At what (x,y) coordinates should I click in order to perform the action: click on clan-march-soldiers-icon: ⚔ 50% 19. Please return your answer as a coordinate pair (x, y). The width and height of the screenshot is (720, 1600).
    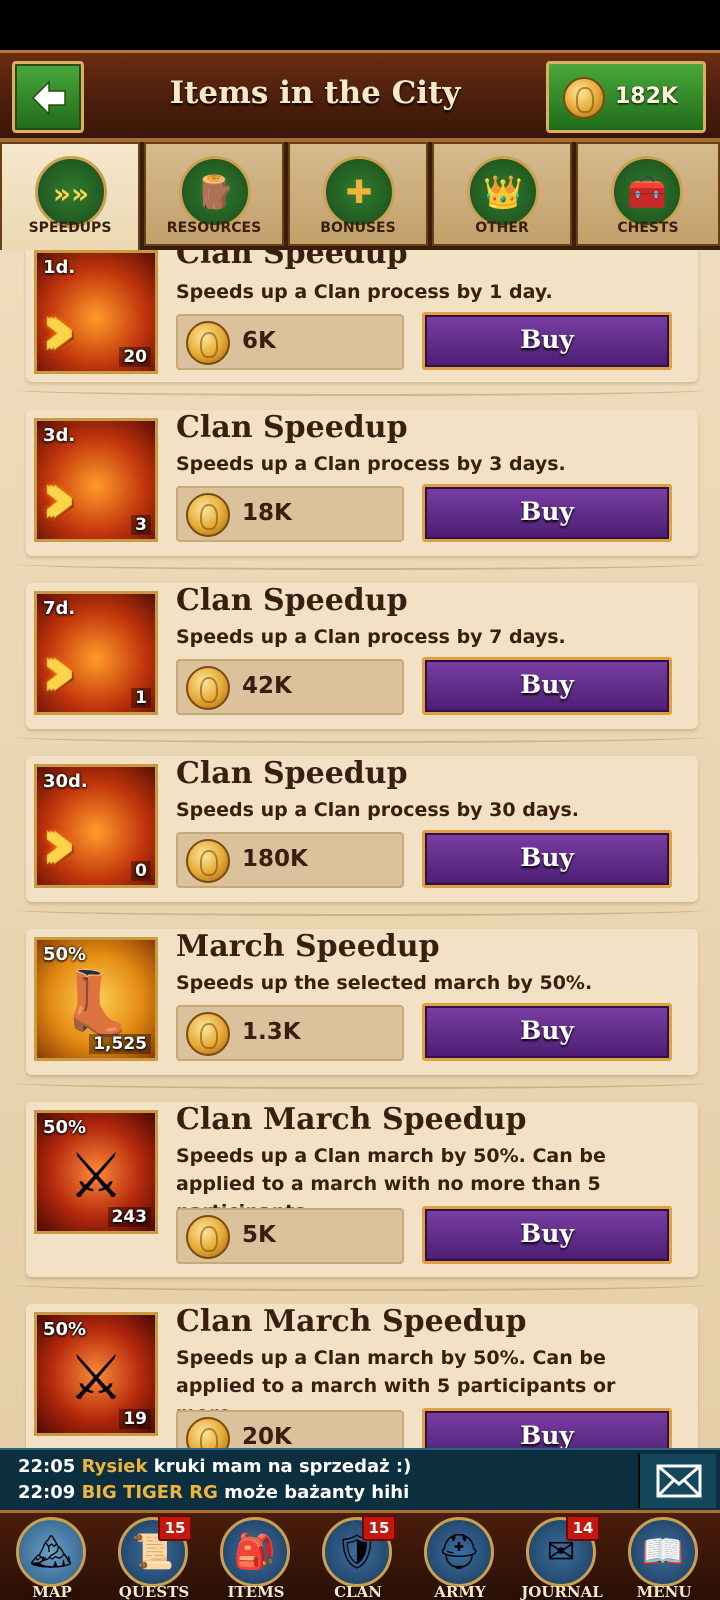
    Looking at the image, I should click on (96, 1374).